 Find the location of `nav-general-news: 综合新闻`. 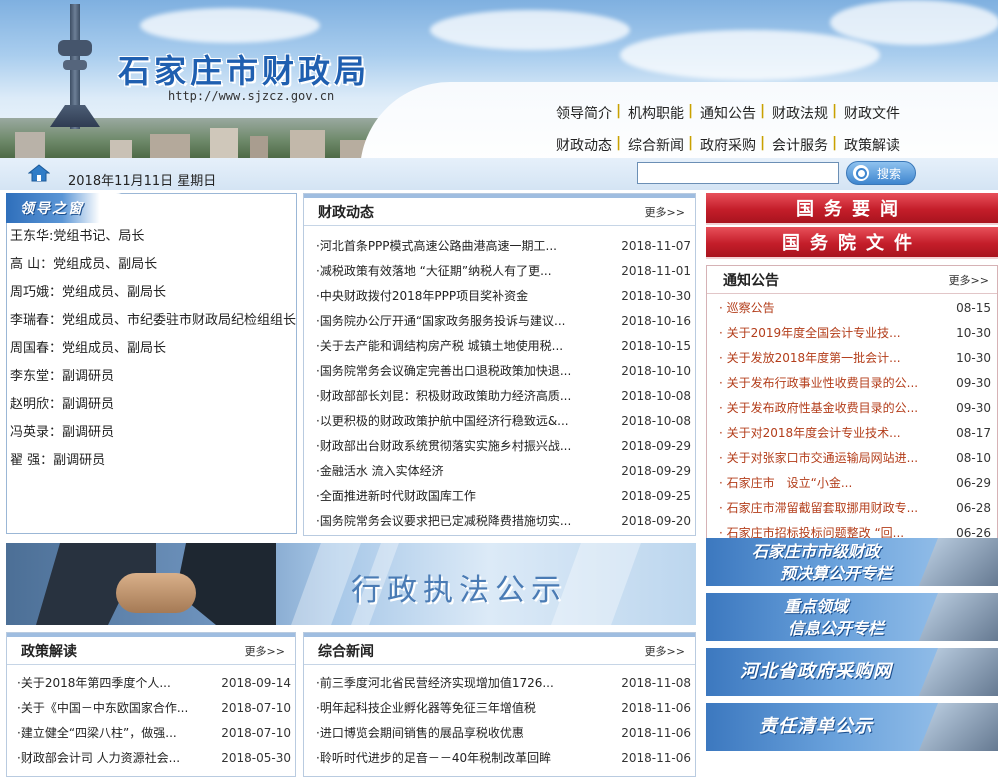

nav-general-news: 综合新闻 is located at coordinates (654, 145).